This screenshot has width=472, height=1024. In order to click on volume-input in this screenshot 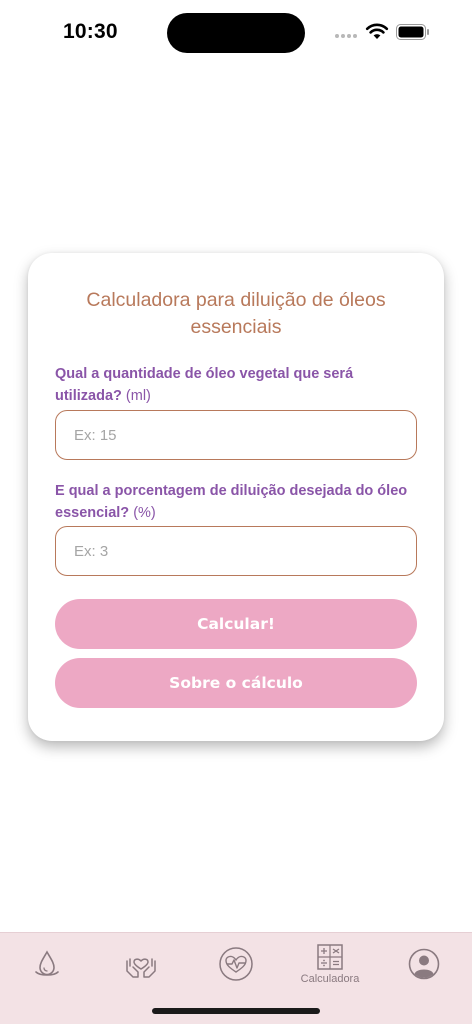, I will do `click(236, 435)`.